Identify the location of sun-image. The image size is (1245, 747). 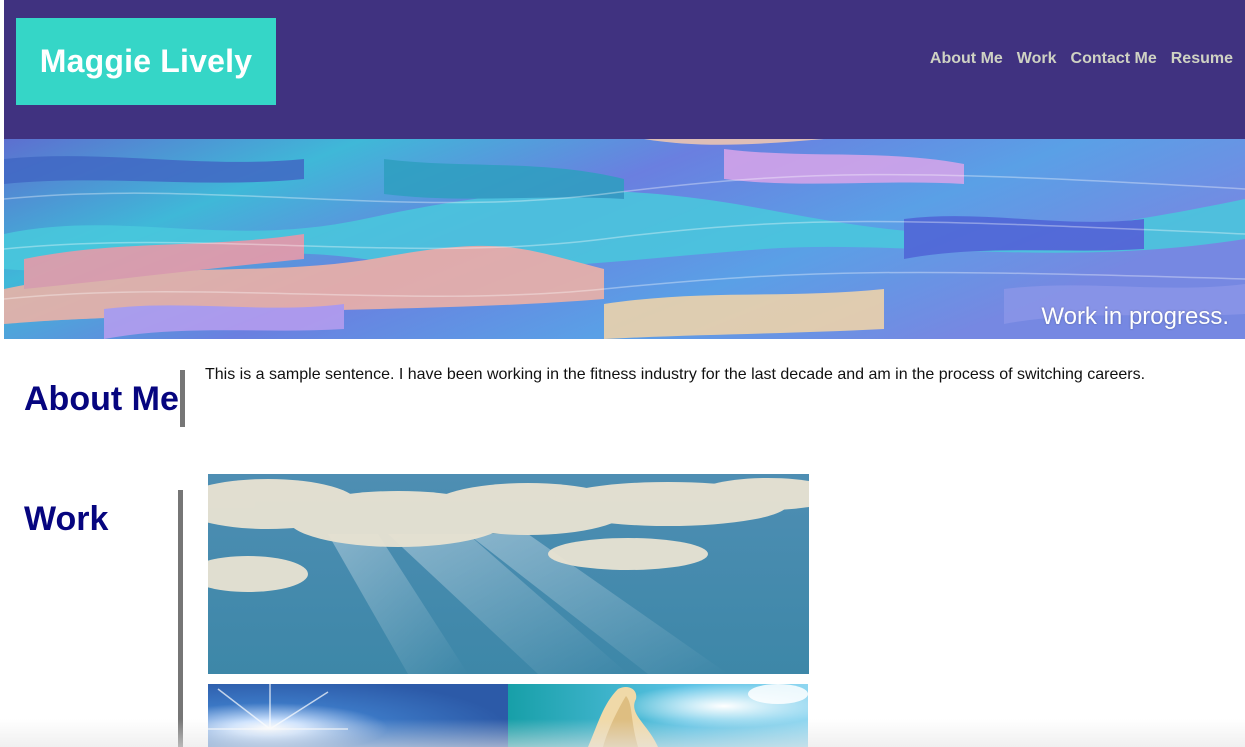
(358, 715).